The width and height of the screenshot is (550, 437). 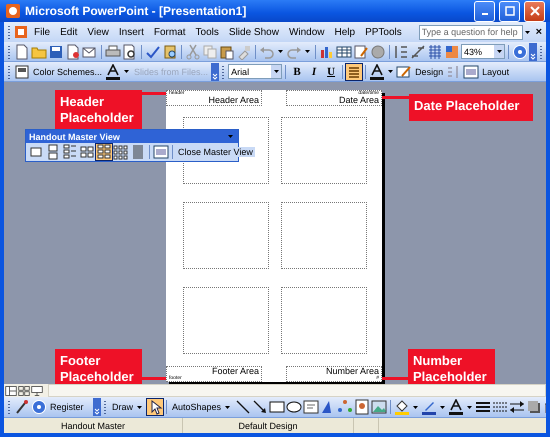 I want to click on callout-label: Footer Placeholder, so click(x=98, y=366).